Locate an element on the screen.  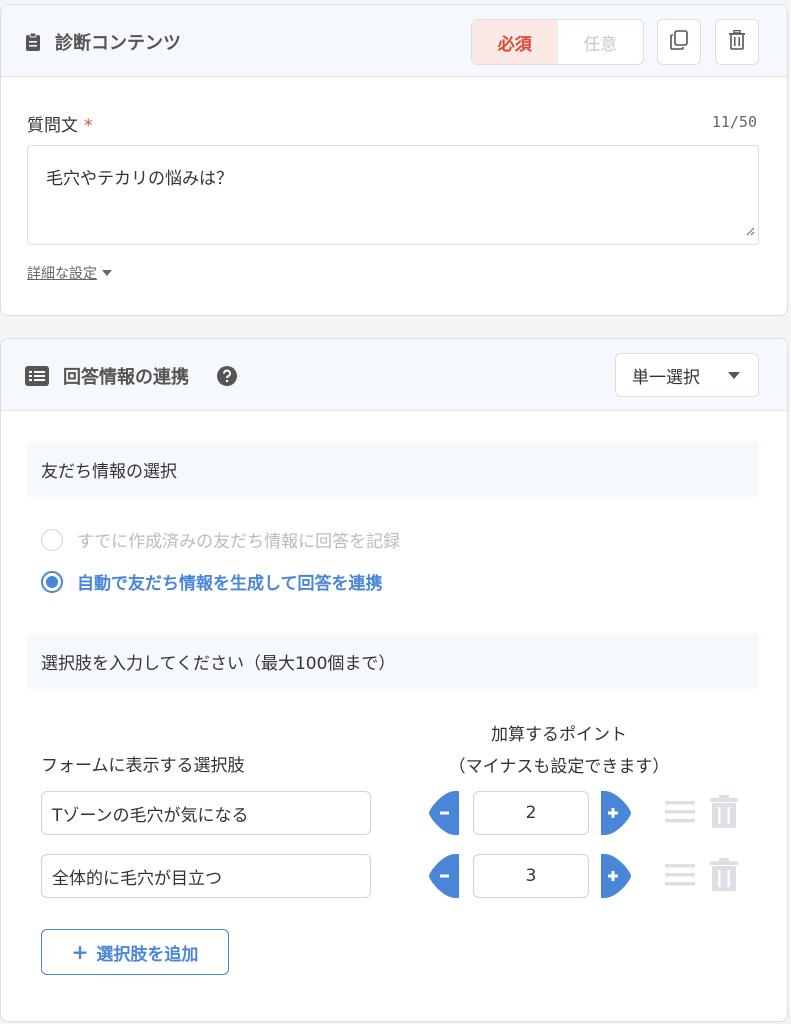
add-choice-button: + 選択肢を追加 is located at coordinates (135, 952).